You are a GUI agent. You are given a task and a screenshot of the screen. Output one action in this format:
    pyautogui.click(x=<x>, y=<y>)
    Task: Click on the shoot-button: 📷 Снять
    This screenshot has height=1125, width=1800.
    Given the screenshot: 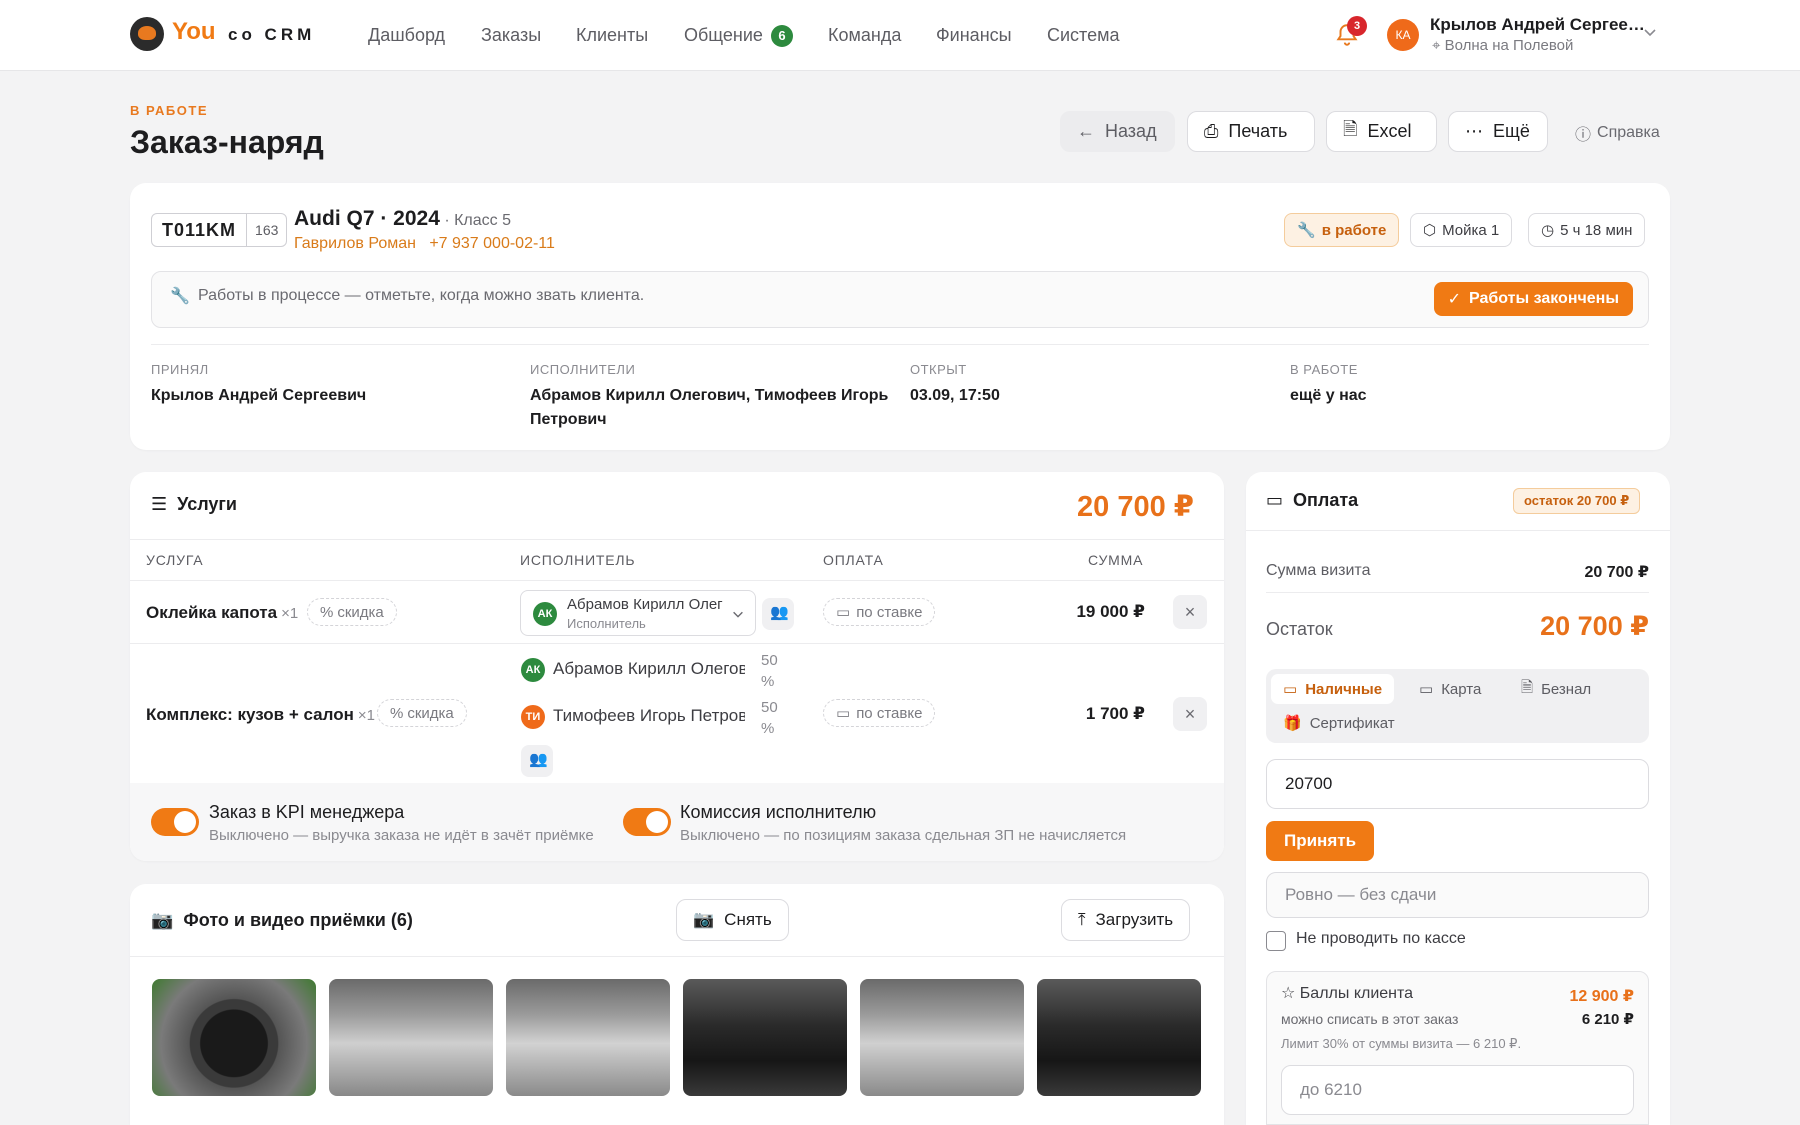 What is the action you would take?
    pyautogui.click(x=732, y=920)
    